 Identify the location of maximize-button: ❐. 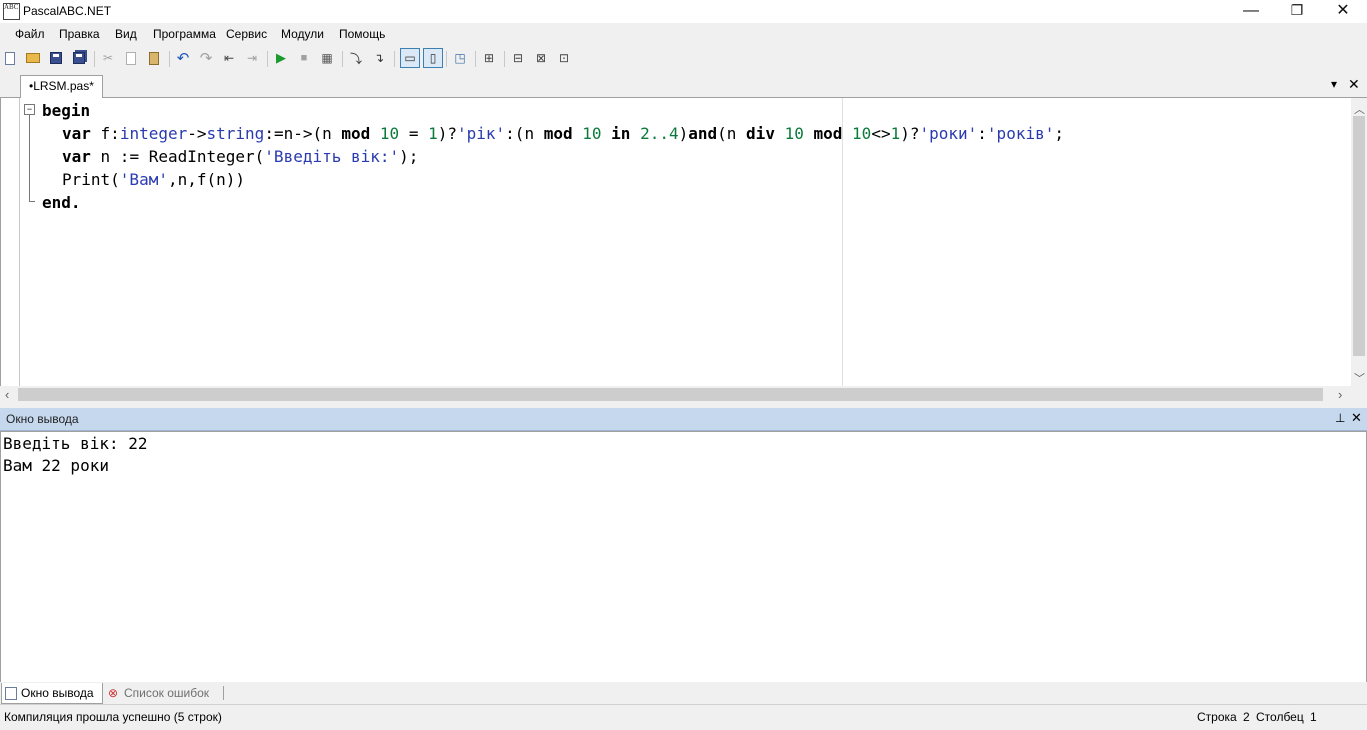
(1297, 11).